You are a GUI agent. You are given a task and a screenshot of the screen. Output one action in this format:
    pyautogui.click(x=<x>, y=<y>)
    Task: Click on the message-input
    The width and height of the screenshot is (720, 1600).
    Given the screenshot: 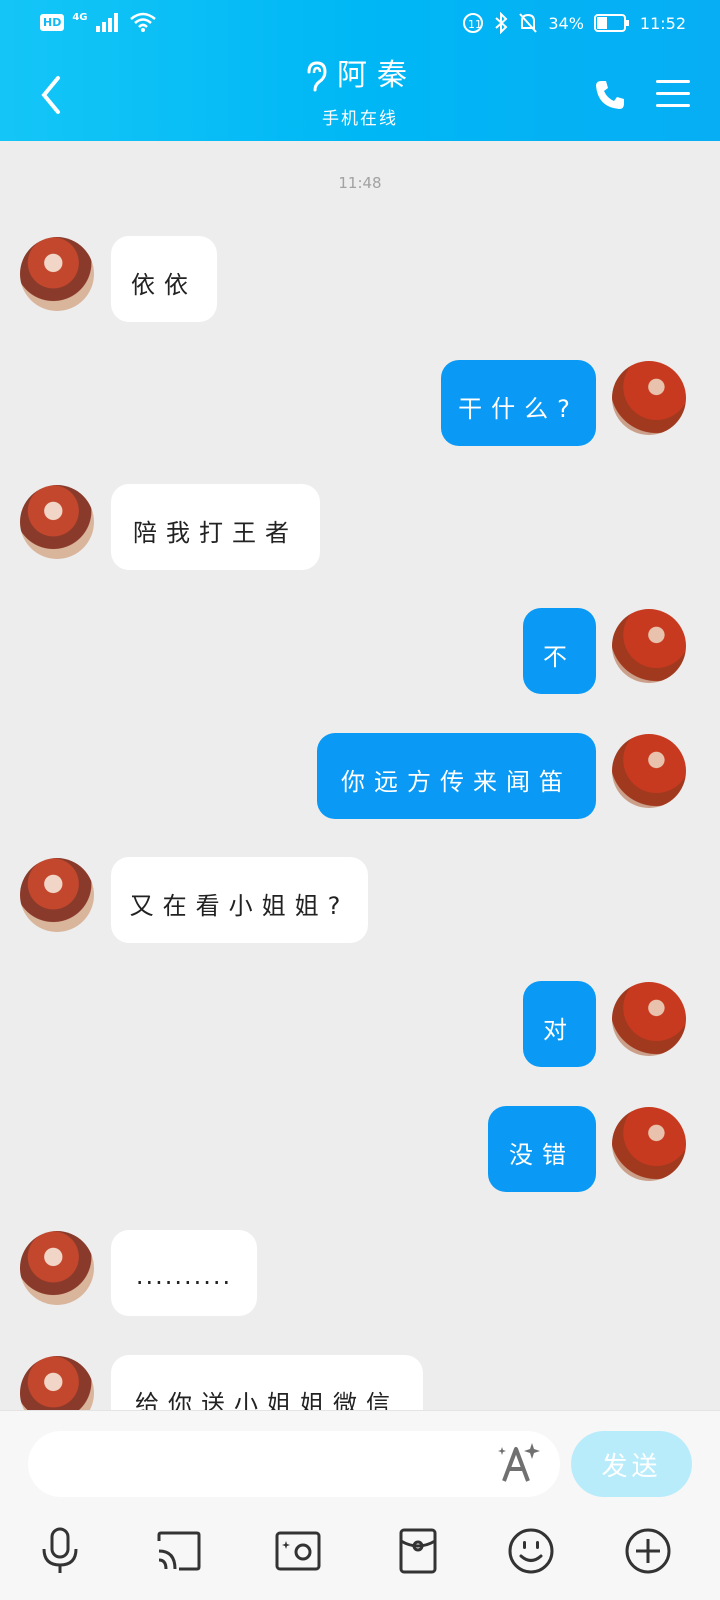 What is the action you would take?
    pyautogui.click(x=294, y=1464)
    